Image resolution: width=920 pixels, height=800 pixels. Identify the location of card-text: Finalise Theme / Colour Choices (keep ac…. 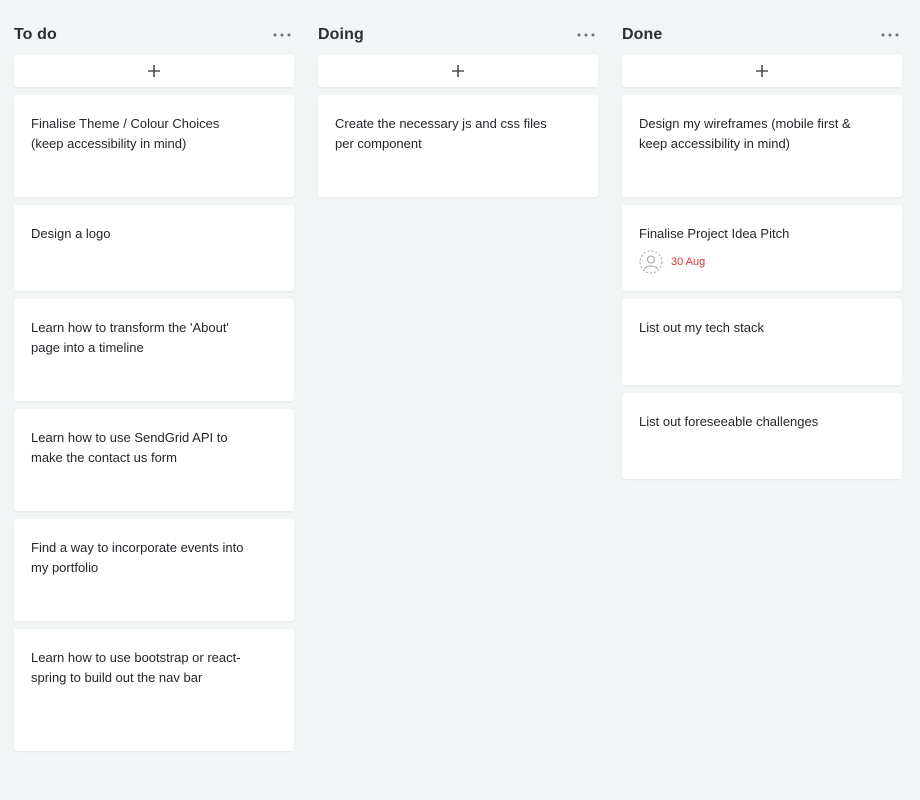
(125, 133).